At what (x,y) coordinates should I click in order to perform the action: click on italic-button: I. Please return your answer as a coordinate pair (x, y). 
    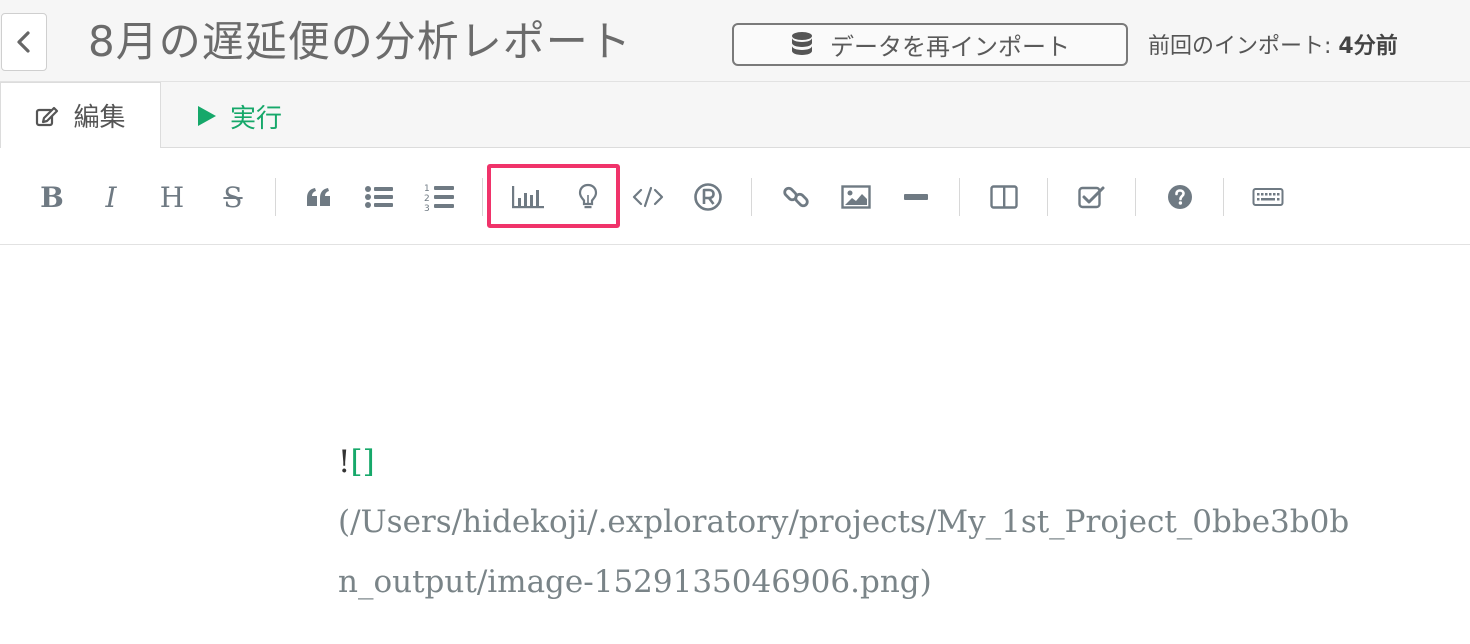
    Looking at the image, I should click on (111, 197).